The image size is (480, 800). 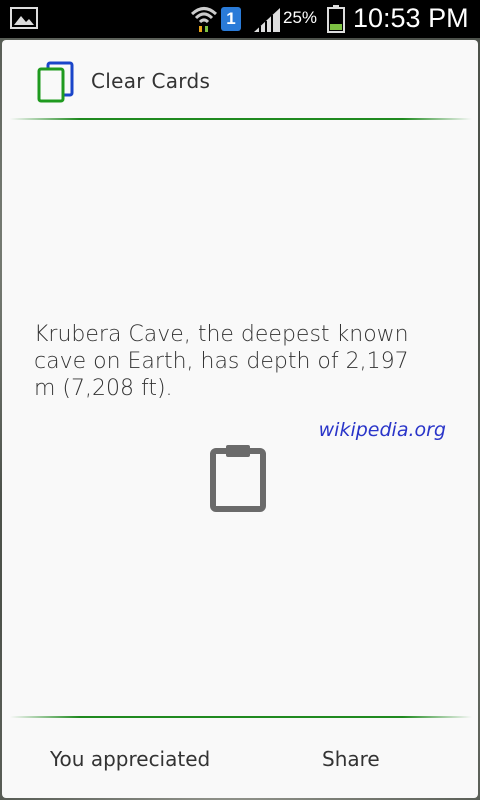 I want to click on signal-icon, so click(x=267, y=20).